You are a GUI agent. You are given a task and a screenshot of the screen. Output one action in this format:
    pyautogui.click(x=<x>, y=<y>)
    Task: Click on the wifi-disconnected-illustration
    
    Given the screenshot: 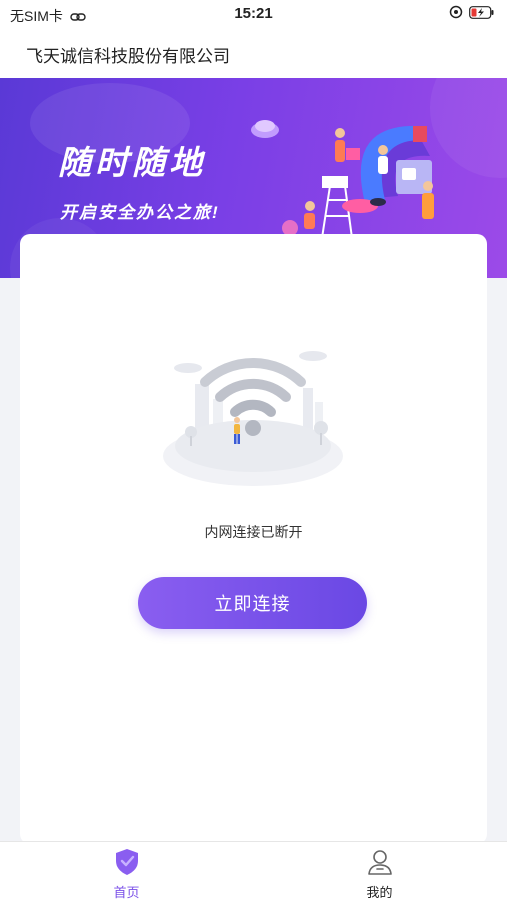 What is the action you would take?
    pyautogui.click(x=253, y=418)
    